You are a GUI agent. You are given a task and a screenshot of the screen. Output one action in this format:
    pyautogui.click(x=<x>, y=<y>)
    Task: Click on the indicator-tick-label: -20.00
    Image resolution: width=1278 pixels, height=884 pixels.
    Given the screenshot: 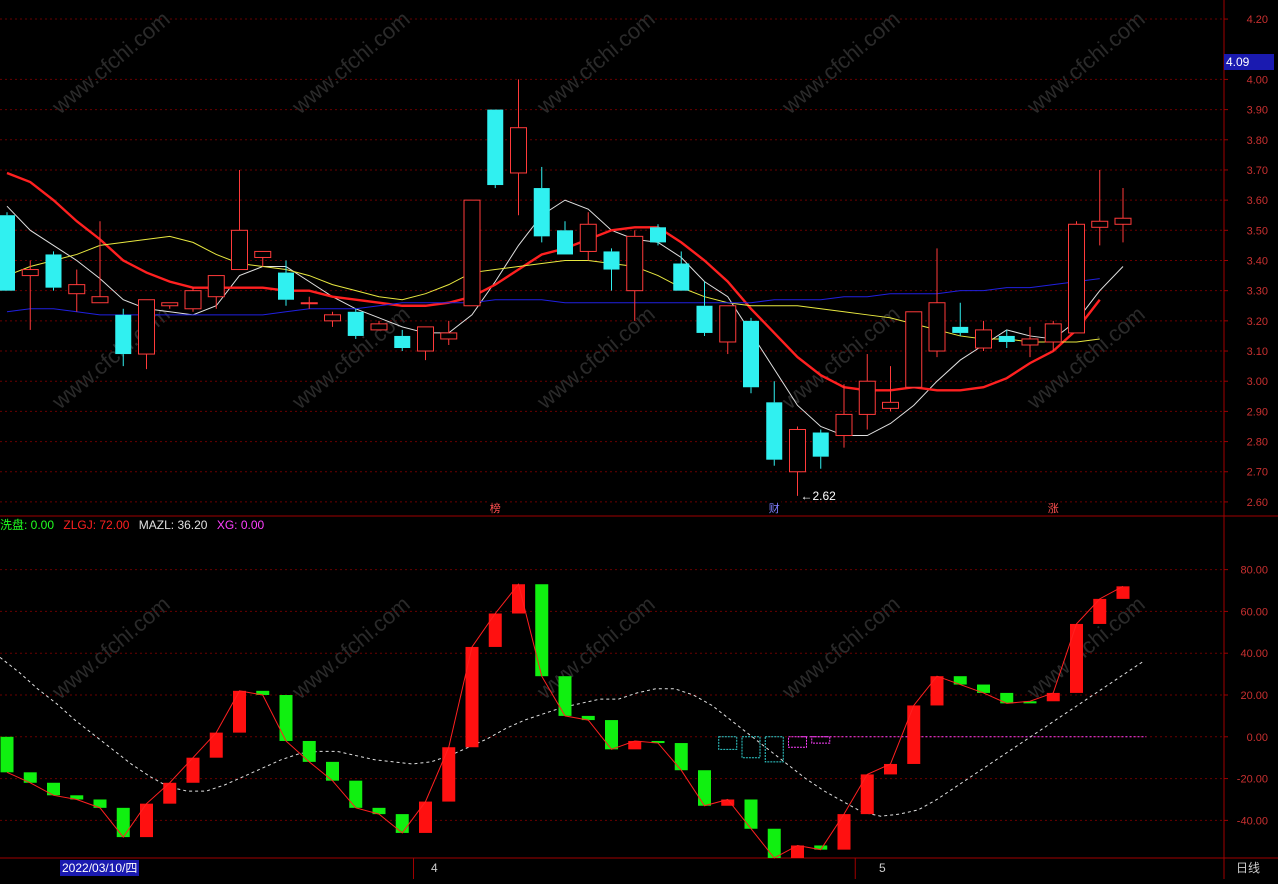 What is the action you would take?
    pyautogui.click(x=1252, y=780)
    